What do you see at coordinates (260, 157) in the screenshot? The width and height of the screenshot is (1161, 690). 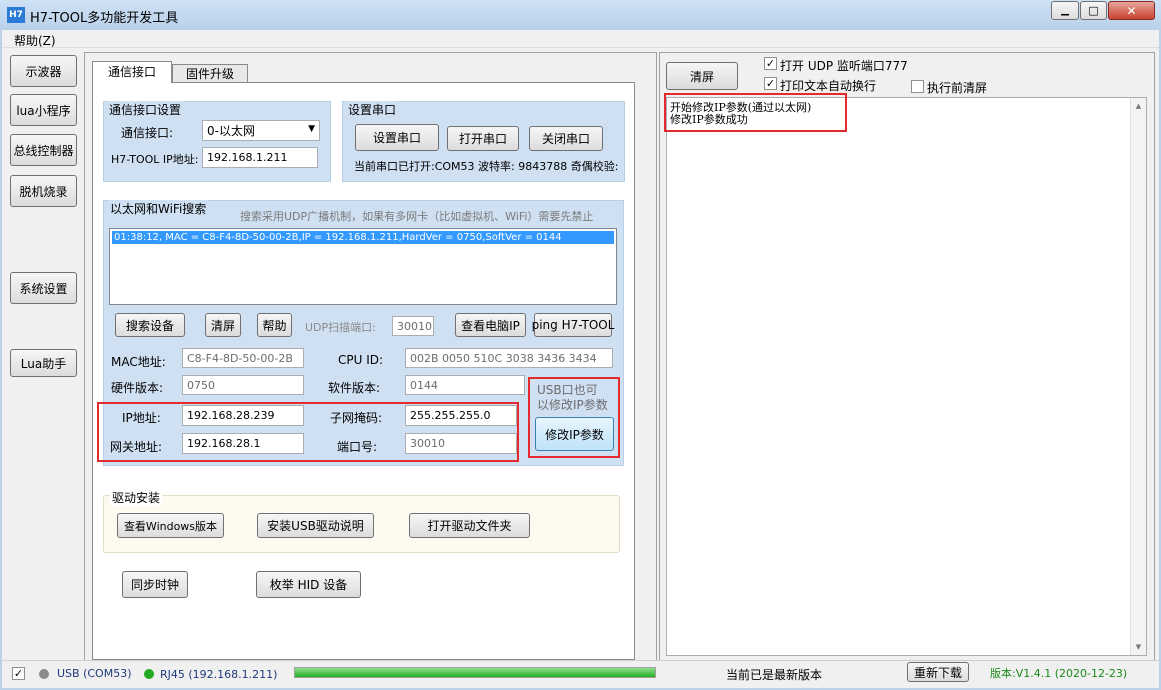 I see `tool-ip-input: 192.168.1.211` at bounding box center [260, 157].